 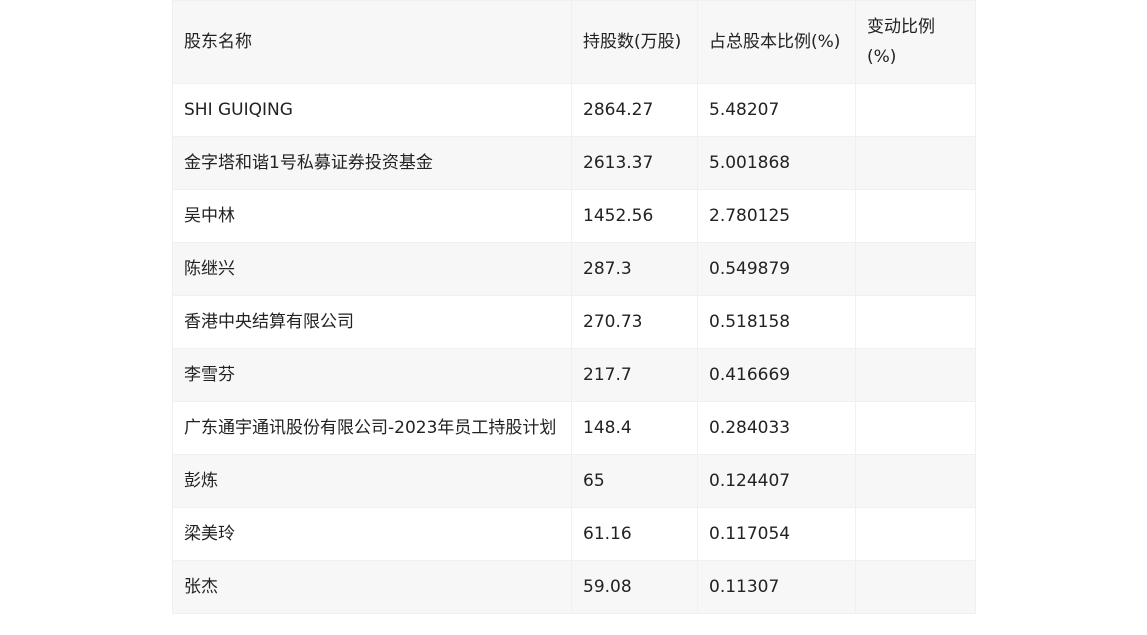 I want to click on cell-share-ratio: 0.11307, so click(x=776, y=587).